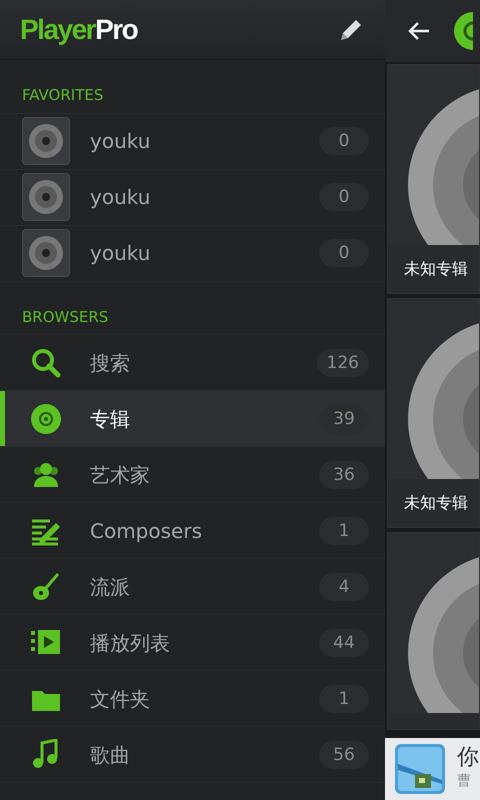 The width and height of the screenshot is (480, 800). Describe the element at coordinates (192, 475) in the screenshot. I see `browser-item: 艺术家 36` at that location.